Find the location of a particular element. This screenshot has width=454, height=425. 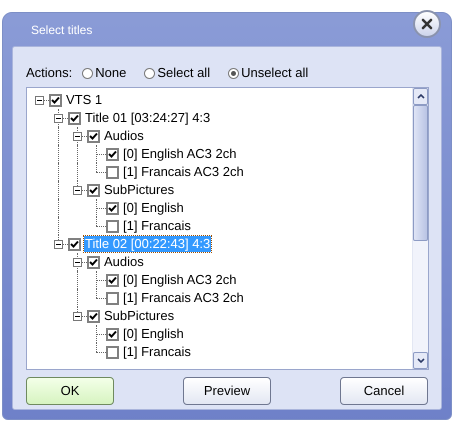

scroll-thumb is located at coordinates (420, 173).